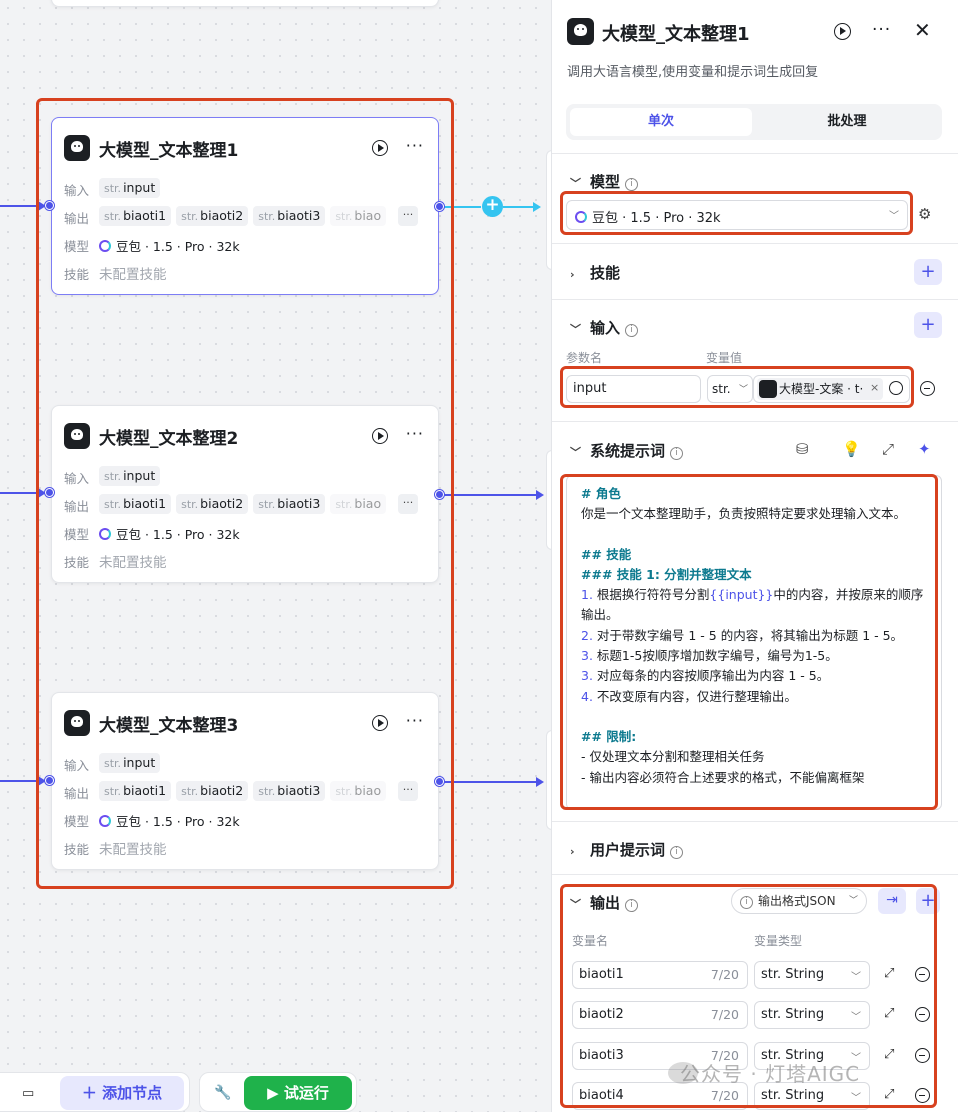 The image size is (958, 1112). What do you see at coordinates (896, 388) in the screenshot?
I see `target-icon` at bounding box center [896, 388].